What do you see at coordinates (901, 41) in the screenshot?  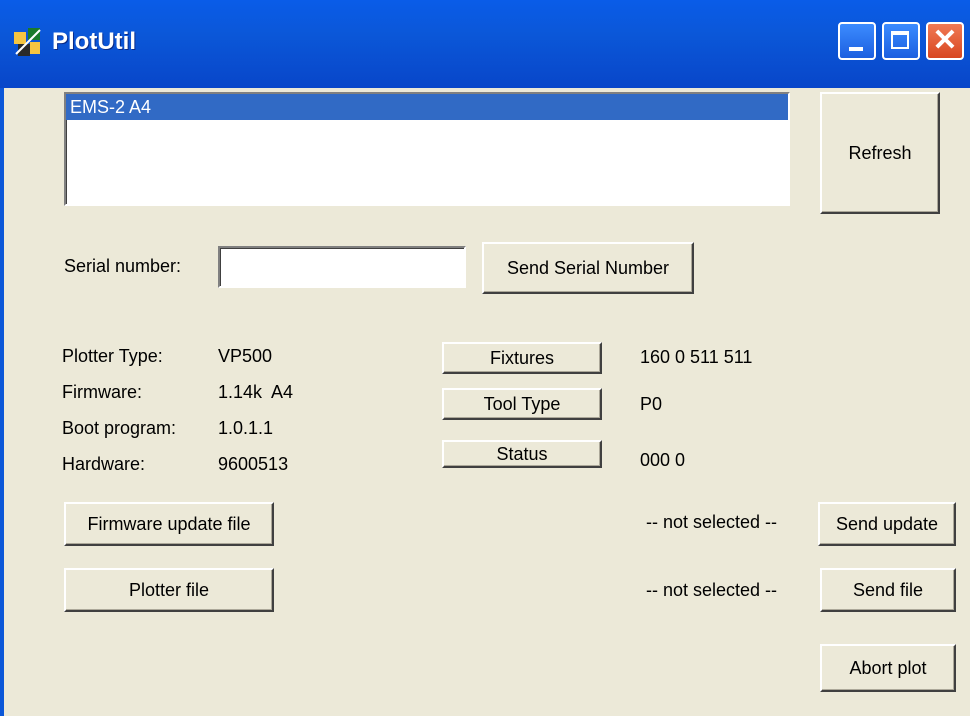 I see `maximize-button` at bounding box center [901, 41].